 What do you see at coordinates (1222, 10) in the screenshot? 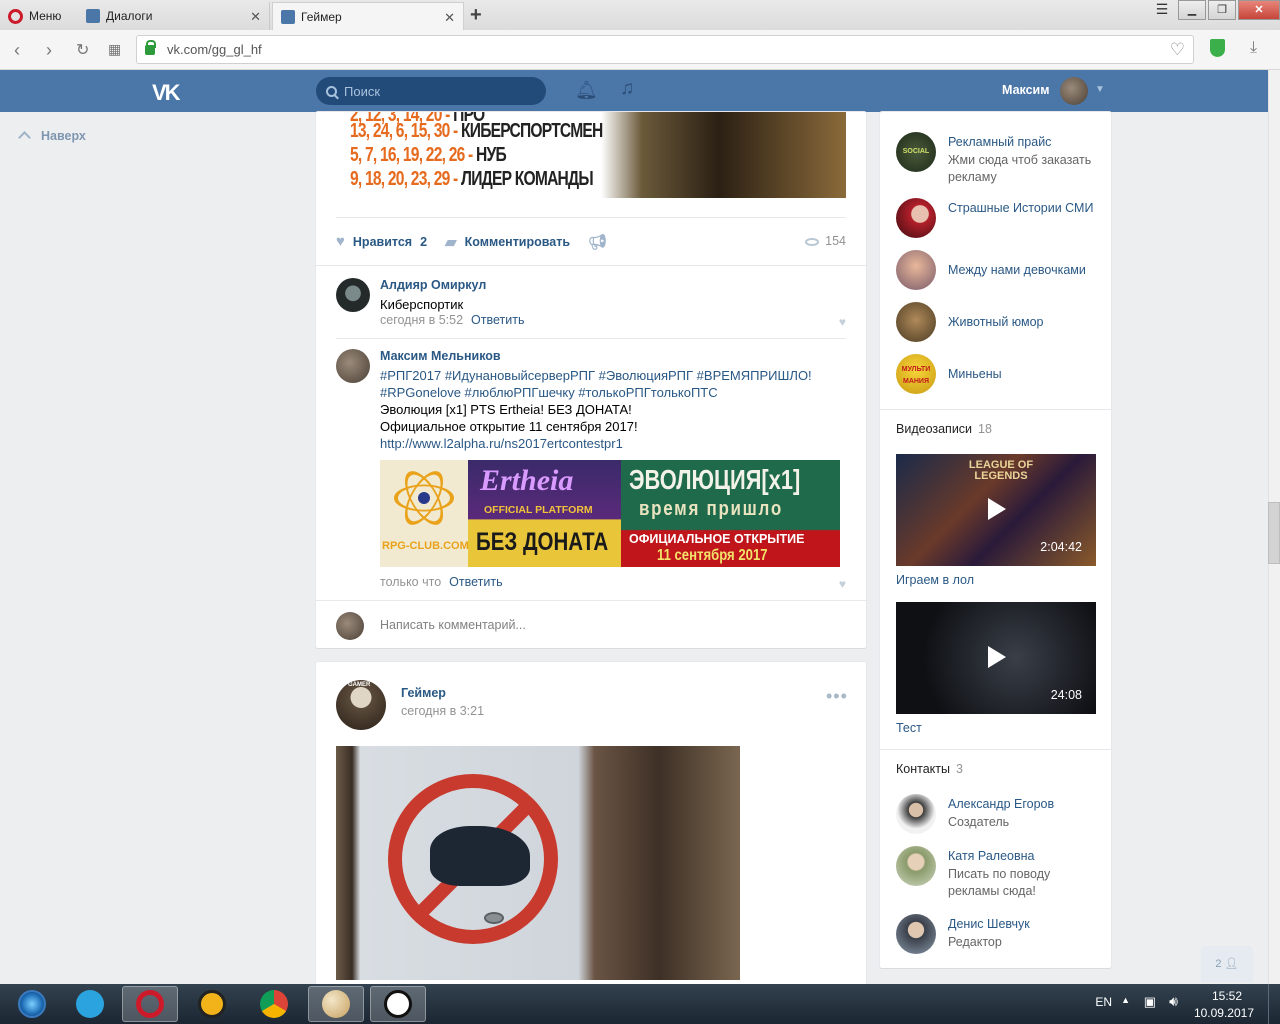
I see `maximize-icon: ❐` at bounding box center [1222, 10].